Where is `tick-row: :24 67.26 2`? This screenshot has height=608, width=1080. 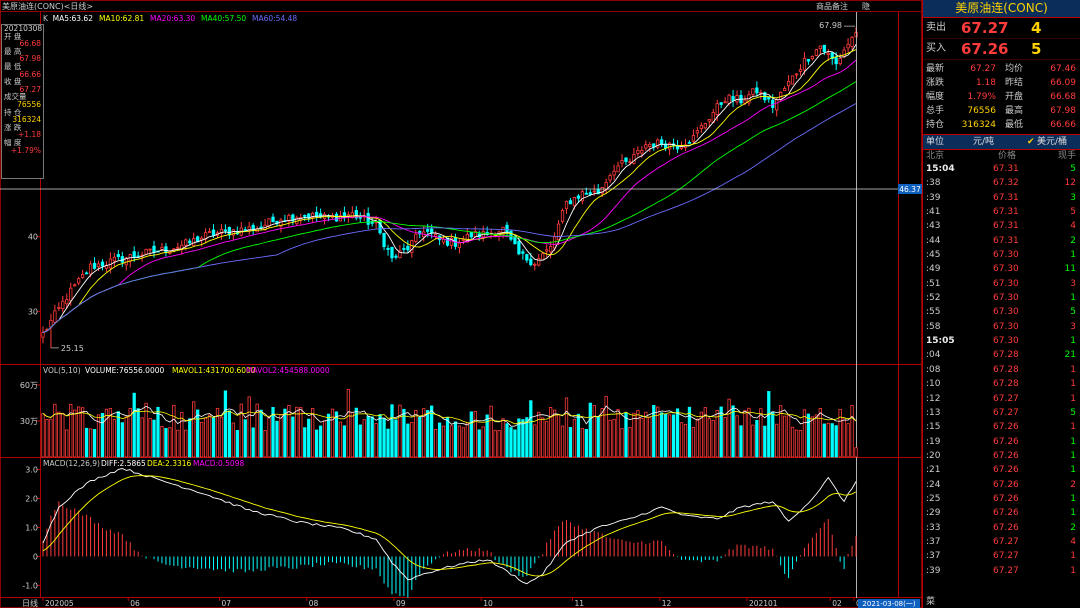 tick-row: :24 67.26 2 is located at coordinates (1001, 485).